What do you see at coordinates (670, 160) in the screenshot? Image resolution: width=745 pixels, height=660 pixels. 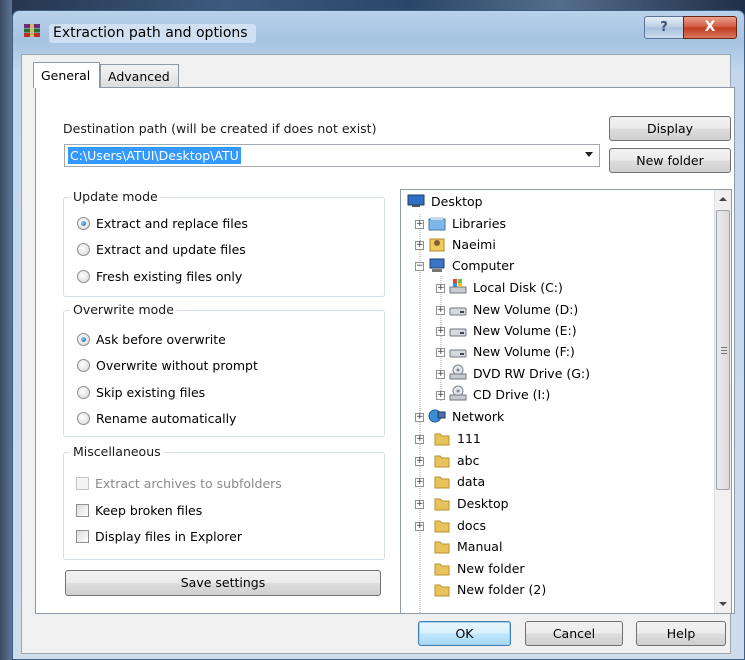 I see `new-folder-button: New folder` at bounding box center [670, 160].